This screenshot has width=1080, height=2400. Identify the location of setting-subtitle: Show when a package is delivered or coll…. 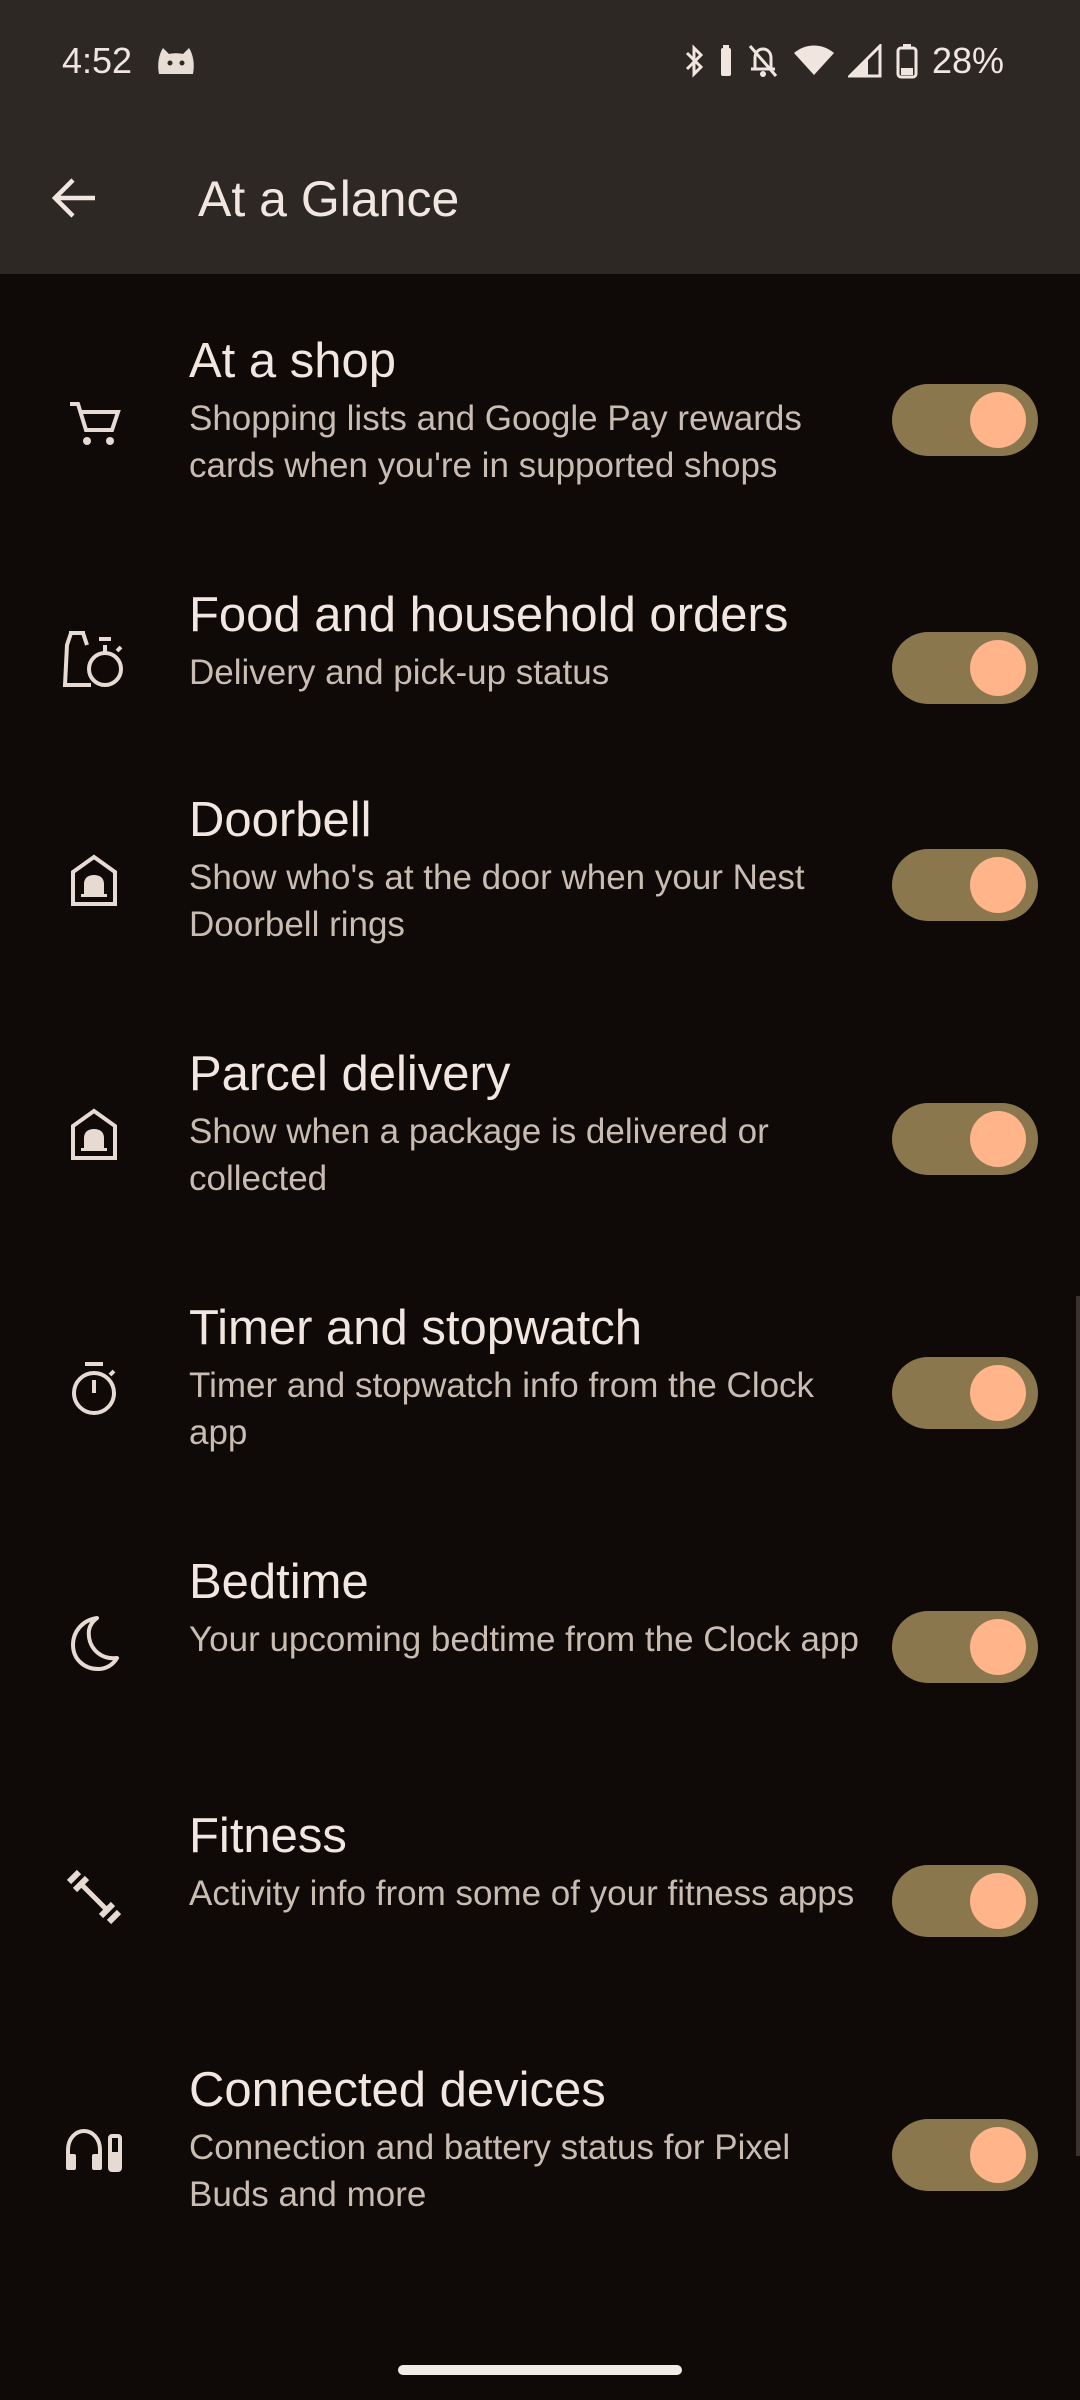
(479, 1155).